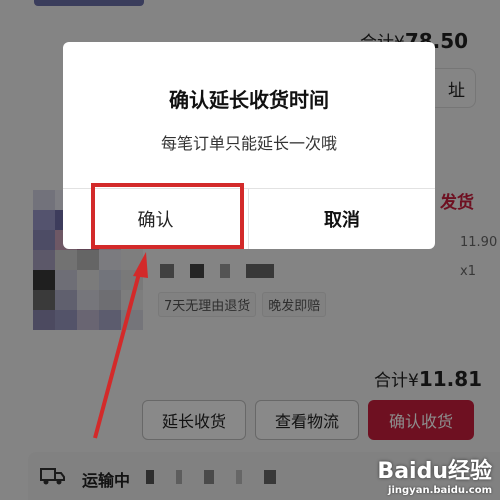 The image size is (500, 500). I want to click on pointer-arrow-icon, so click(120, 345).